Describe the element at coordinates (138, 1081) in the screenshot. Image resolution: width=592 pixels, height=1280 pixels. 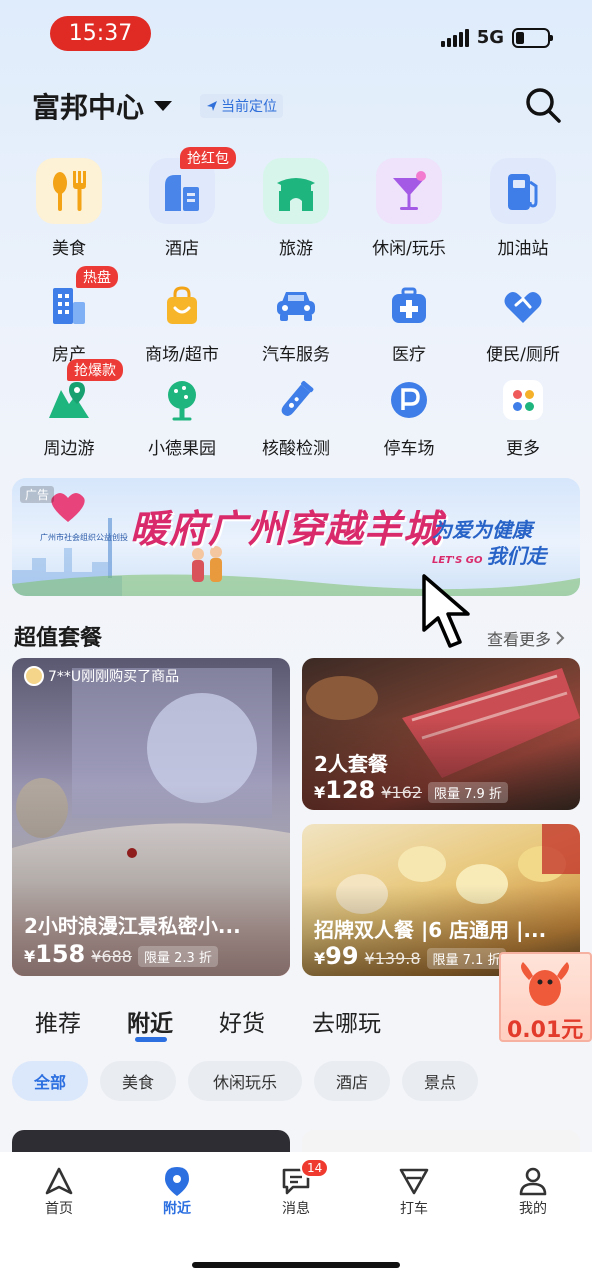
I see `filter-food: 美食` at that location.